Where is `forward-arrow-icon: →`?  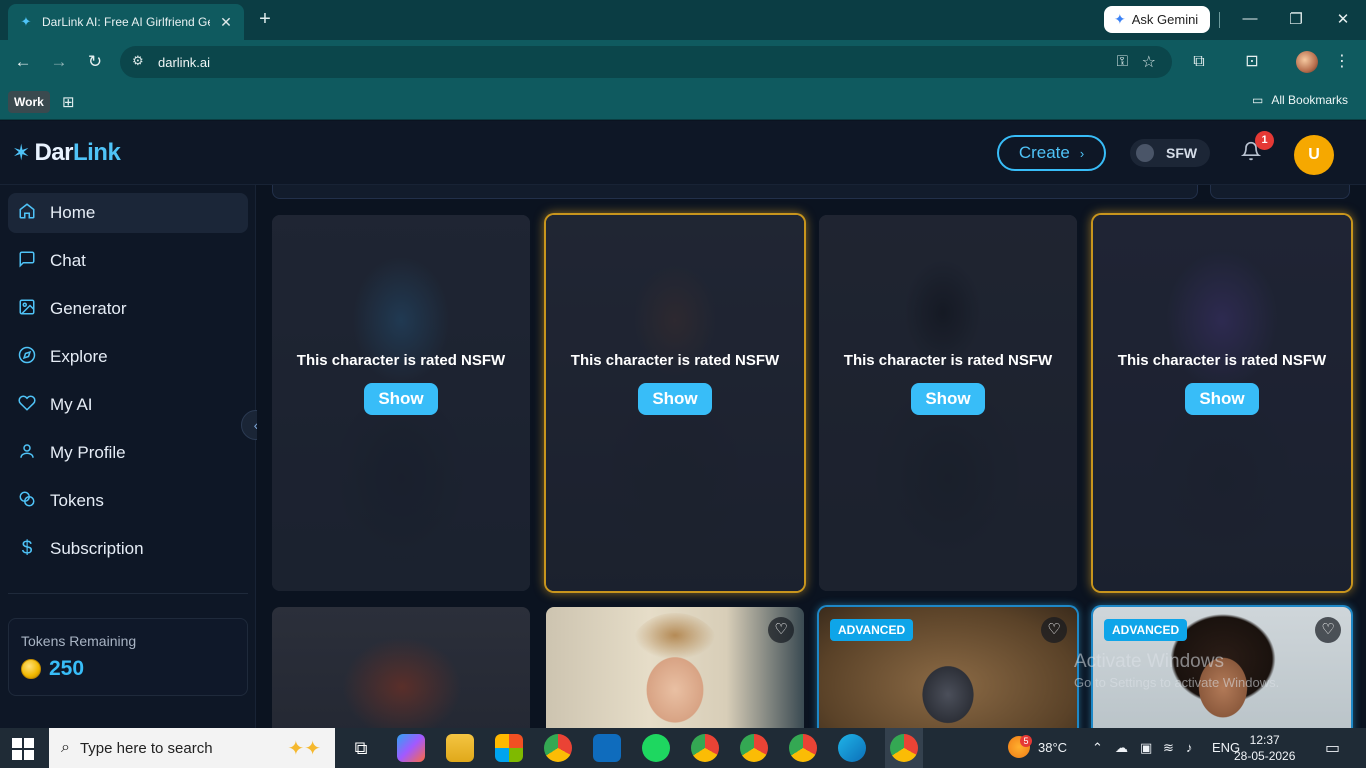
forward-arrow-icon: → is located at coordinates (59, 62).